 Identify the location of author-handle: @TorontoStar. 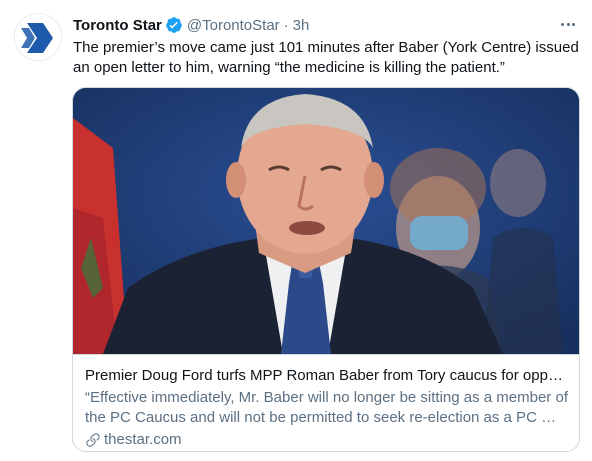
(233, 25).